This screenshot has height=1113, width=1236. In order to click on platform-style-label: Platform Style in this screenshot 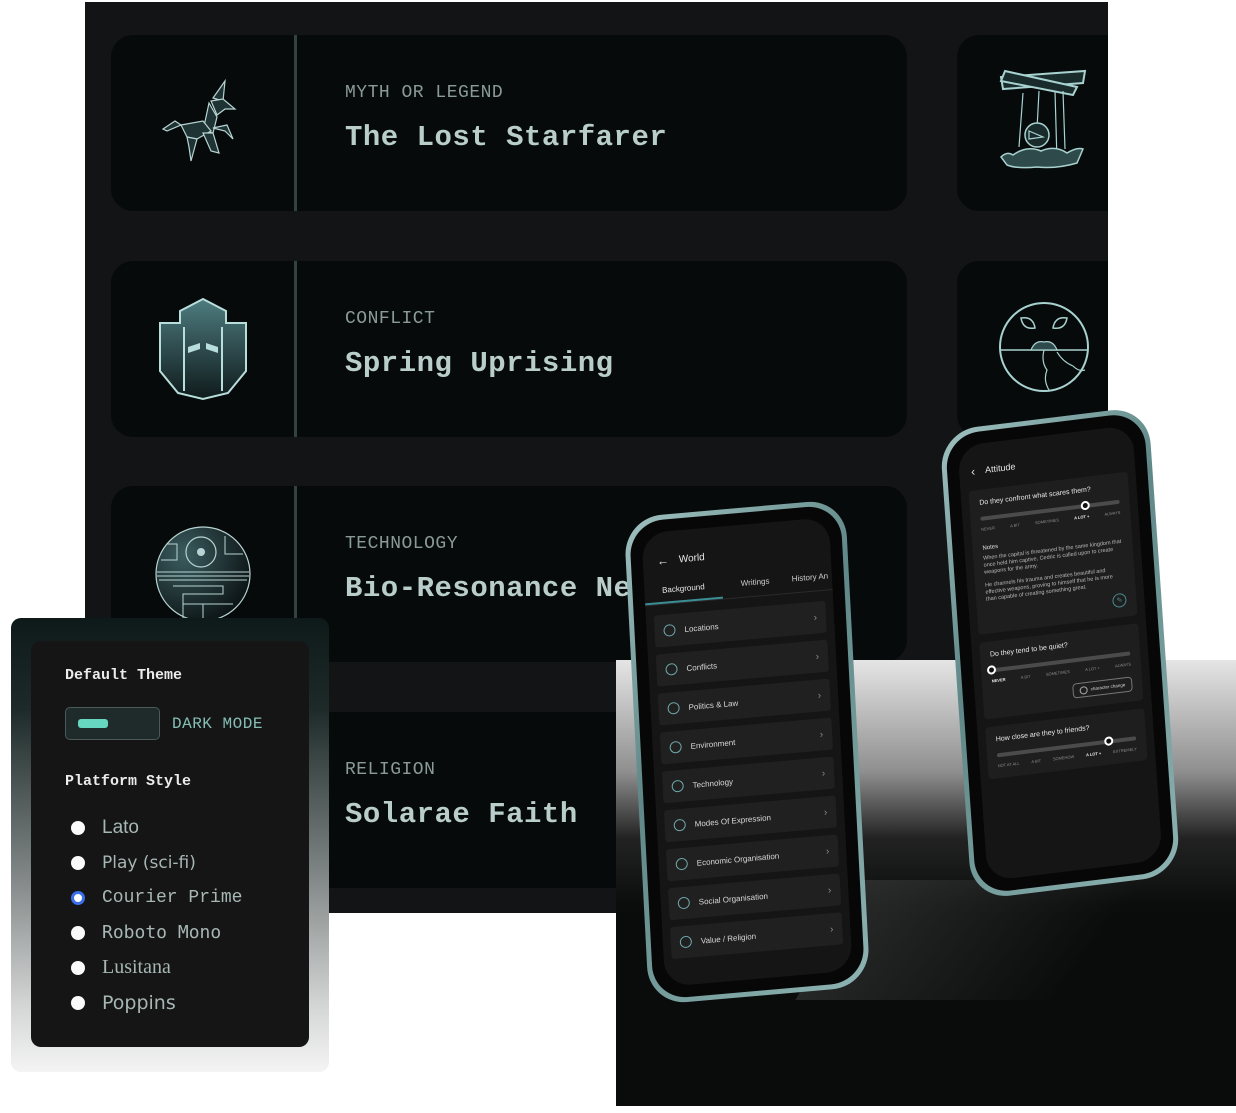, I will do `click(128, 781)`.